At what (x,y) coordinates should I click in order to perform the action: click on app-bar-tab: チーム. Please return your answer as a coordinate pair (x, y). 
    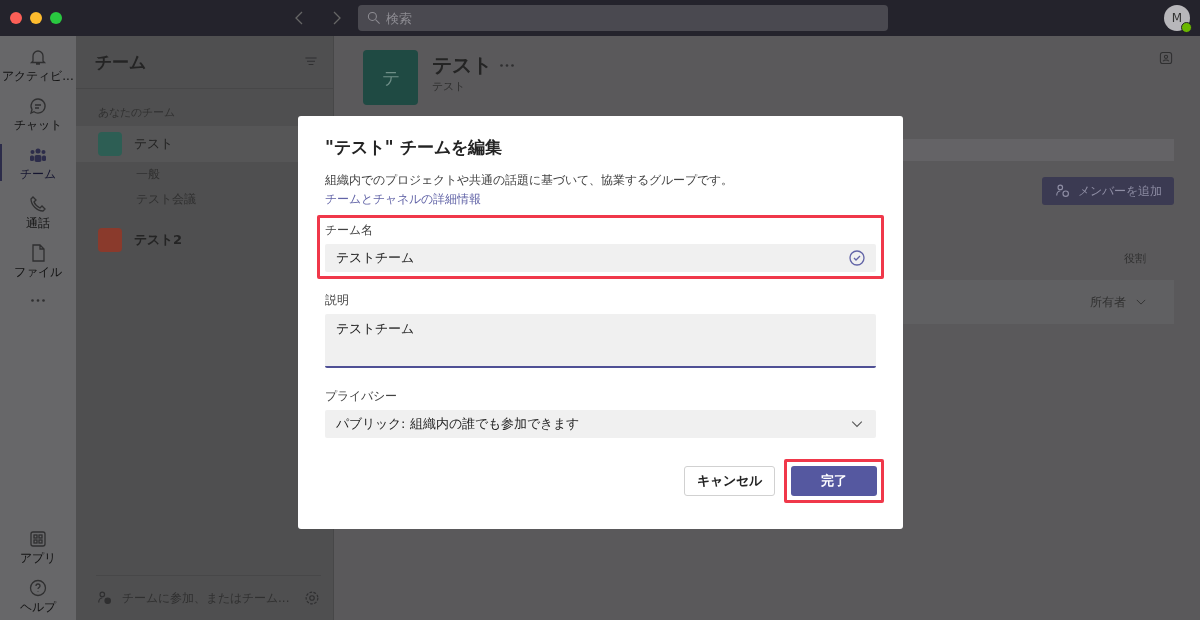
    Looking at the image, I should click on (38, 162).